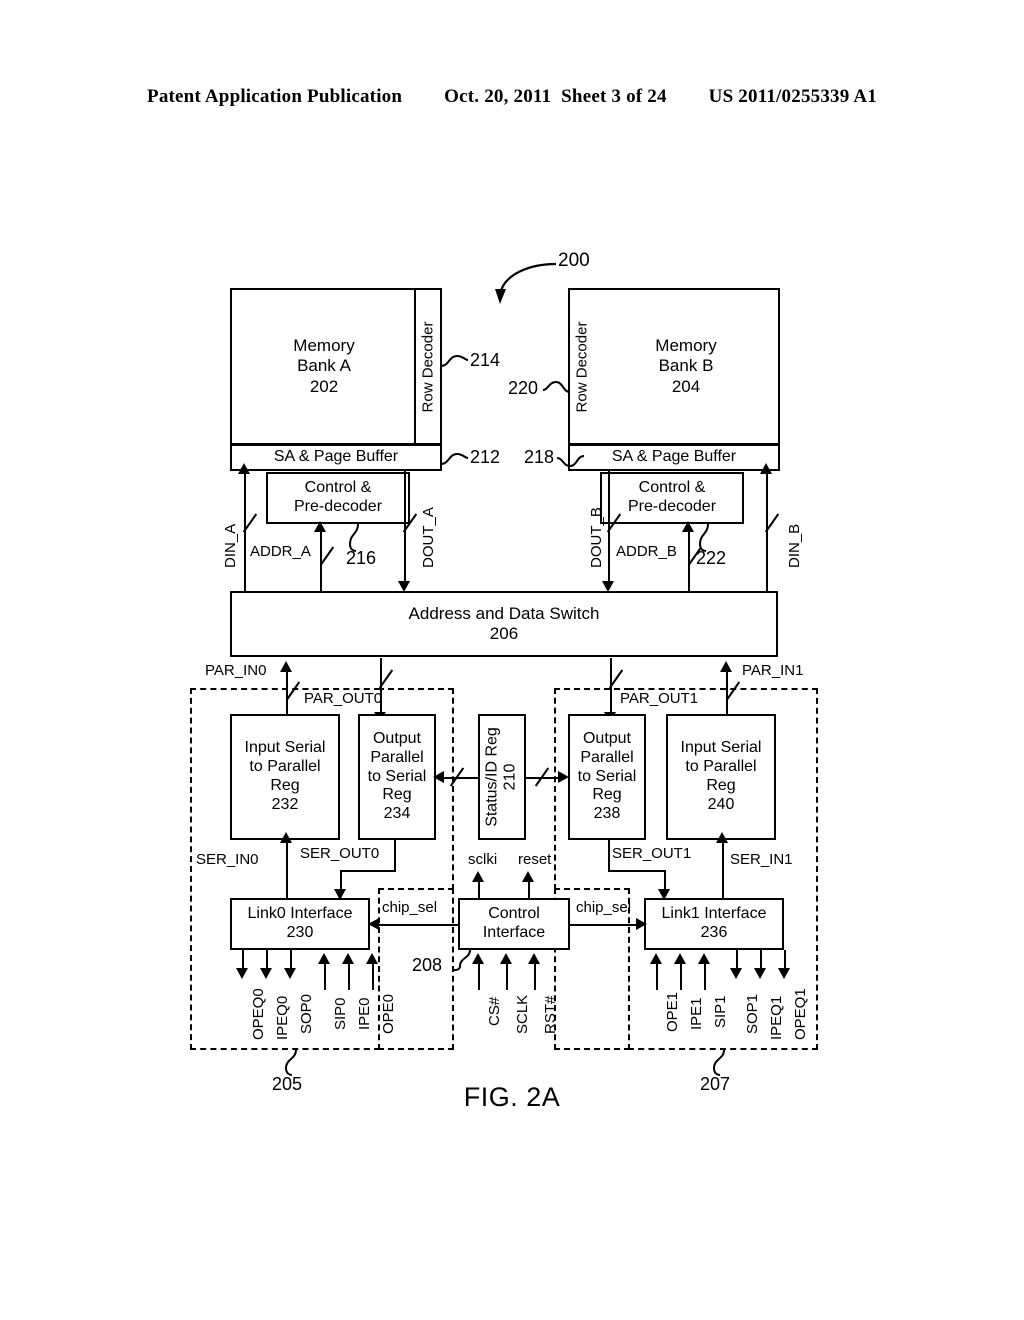 The height and width of the screenshot is (1320, 1024). I want to click on ser-in0-label: SER_IN0, so click(227, 859).